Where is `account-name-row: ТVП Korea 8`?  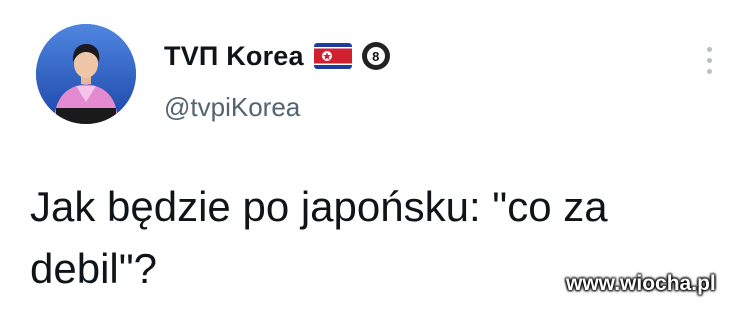
account-name-row: ТVП Korea 8 is located at coordinates (277, 56).